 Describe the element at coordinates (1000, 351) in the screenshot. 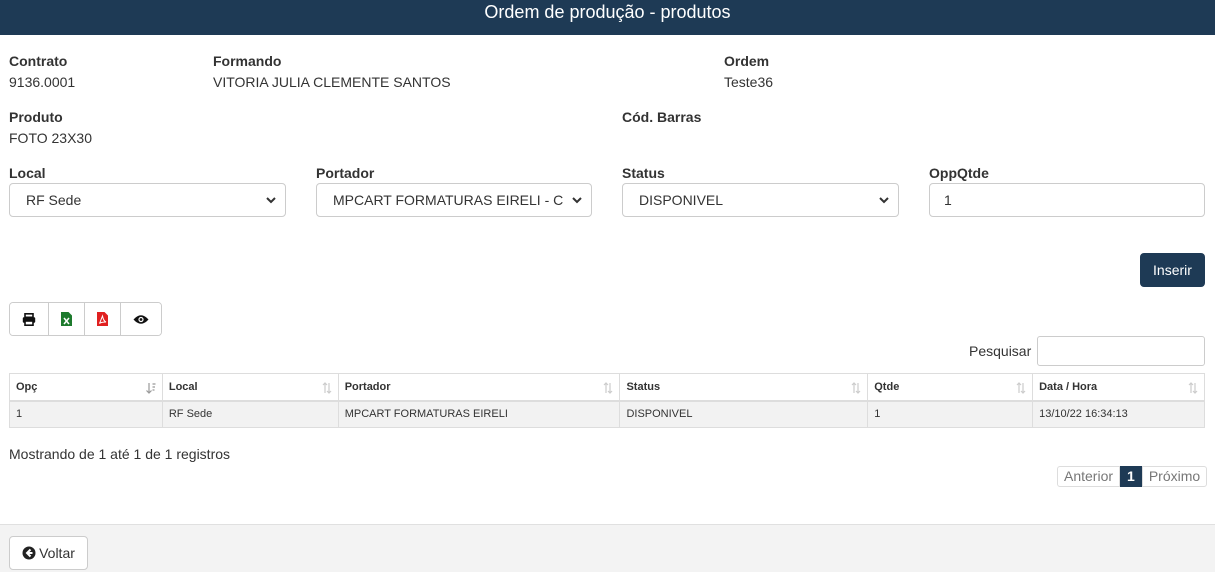

I see `search-label: Pesquisar` at that location.